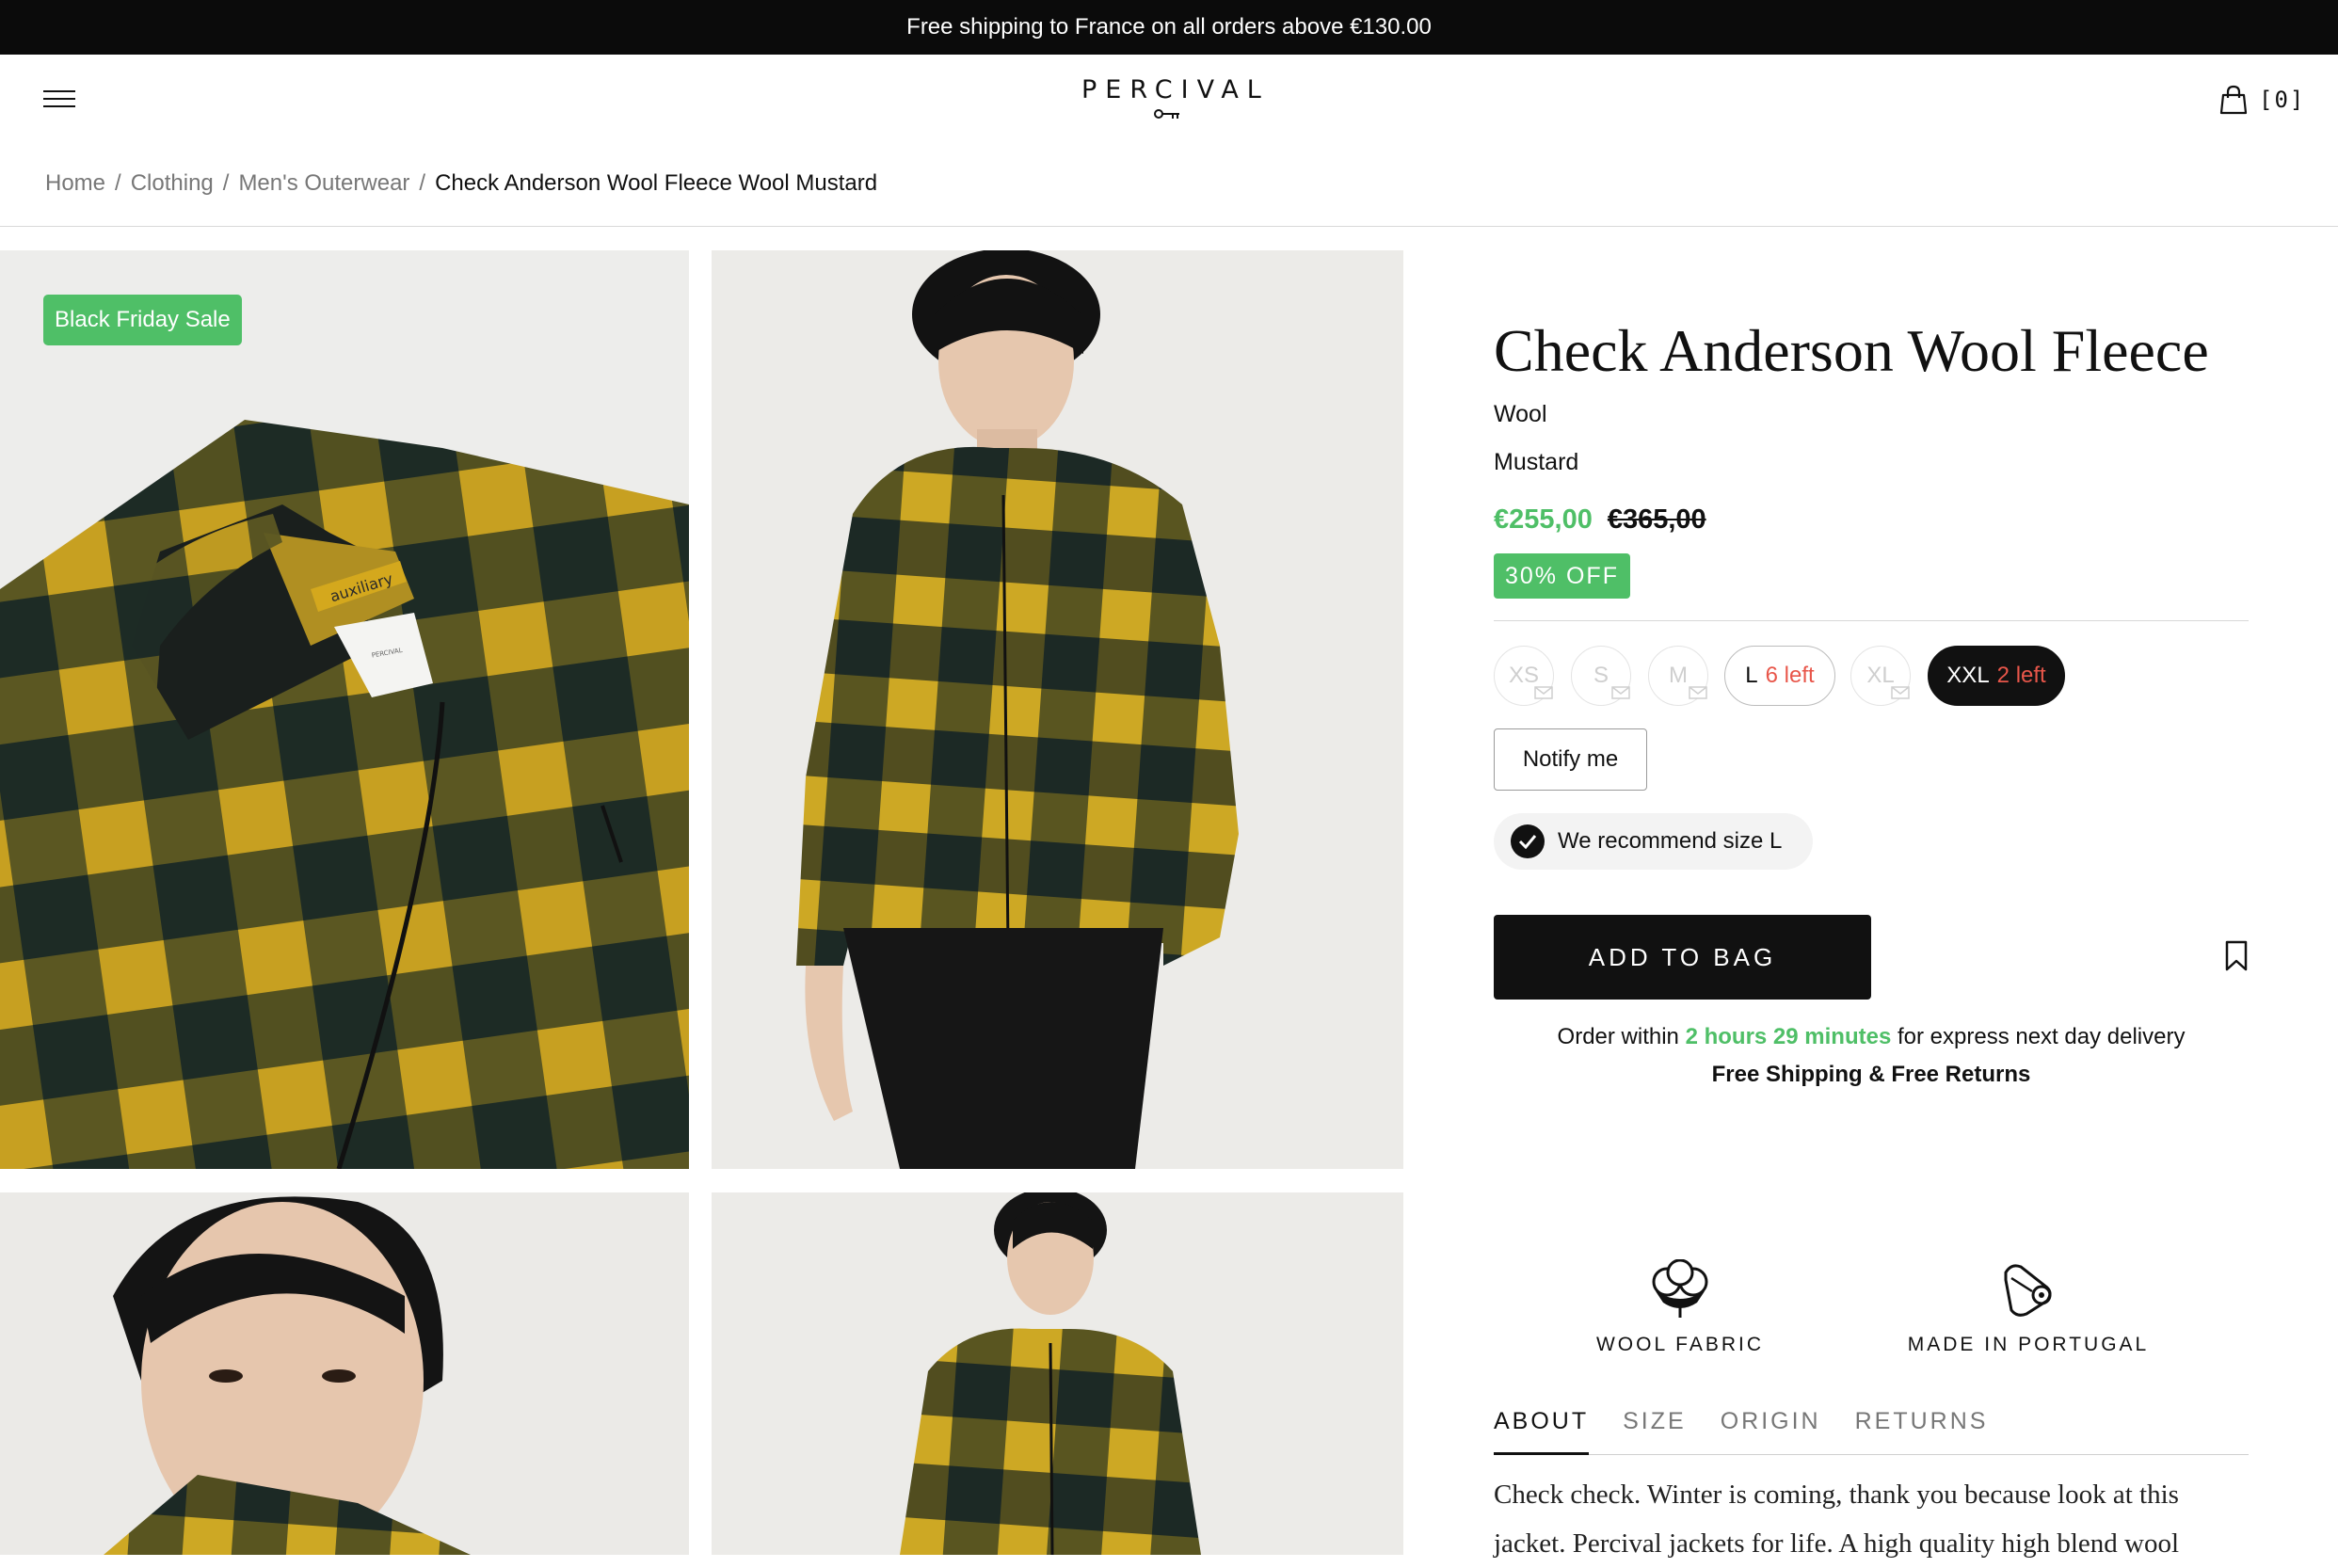 The height and width of the screenshot is (1568, 2338). I want to click on check-icon, so click(1528, 841).